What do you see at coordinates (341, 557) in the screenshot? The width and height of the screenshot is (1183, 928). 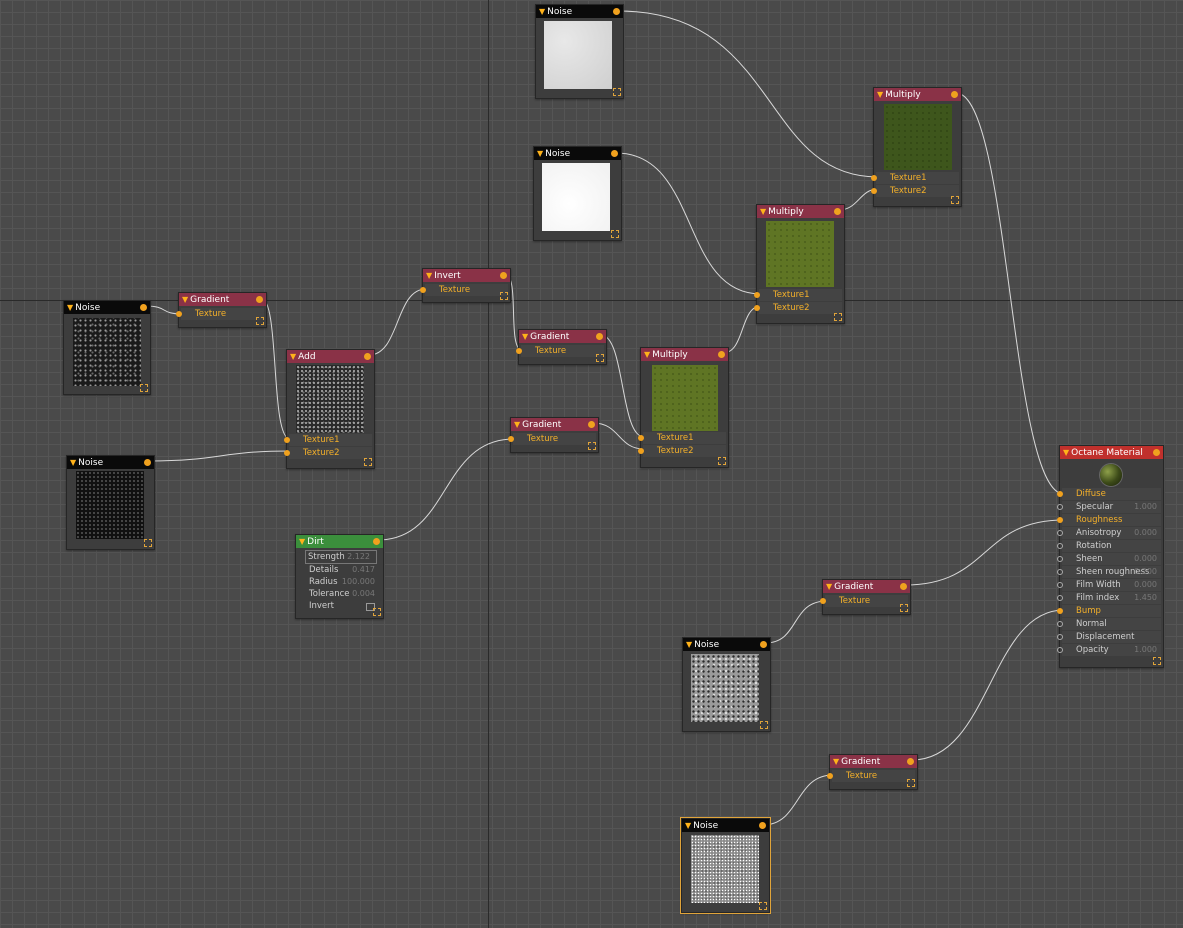 I see `dirt-param-strength: Strength 2.122` at bounding box center [341, 557].